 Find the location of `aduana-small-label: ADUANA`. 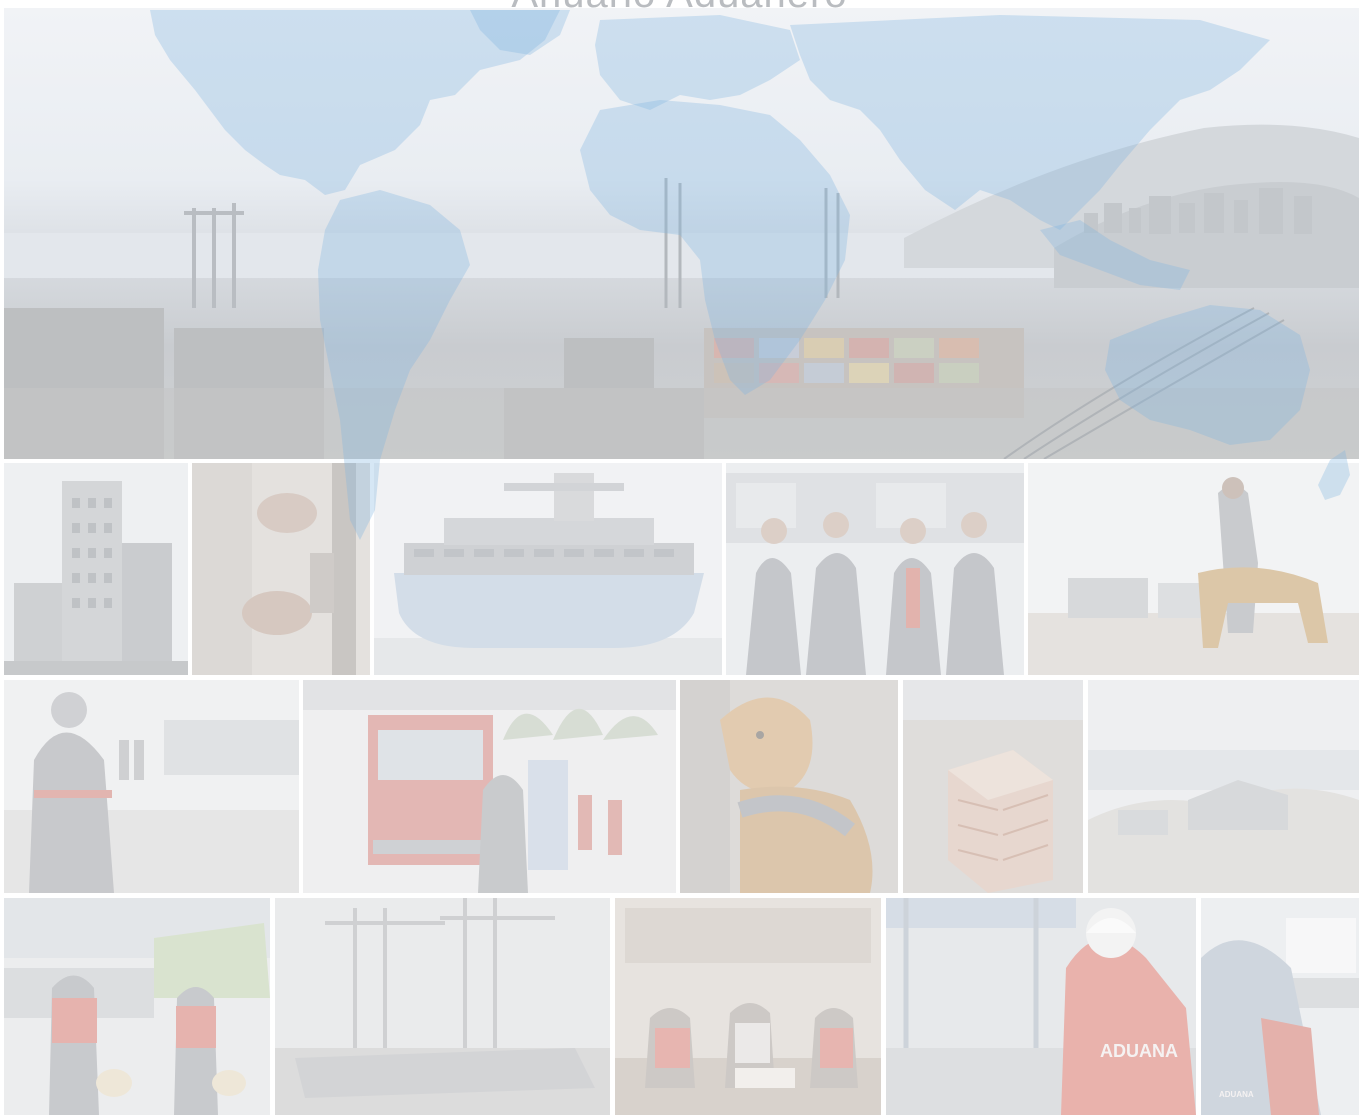

aduana-small-label: ADUANA is located at coordinates (1236, 1094).